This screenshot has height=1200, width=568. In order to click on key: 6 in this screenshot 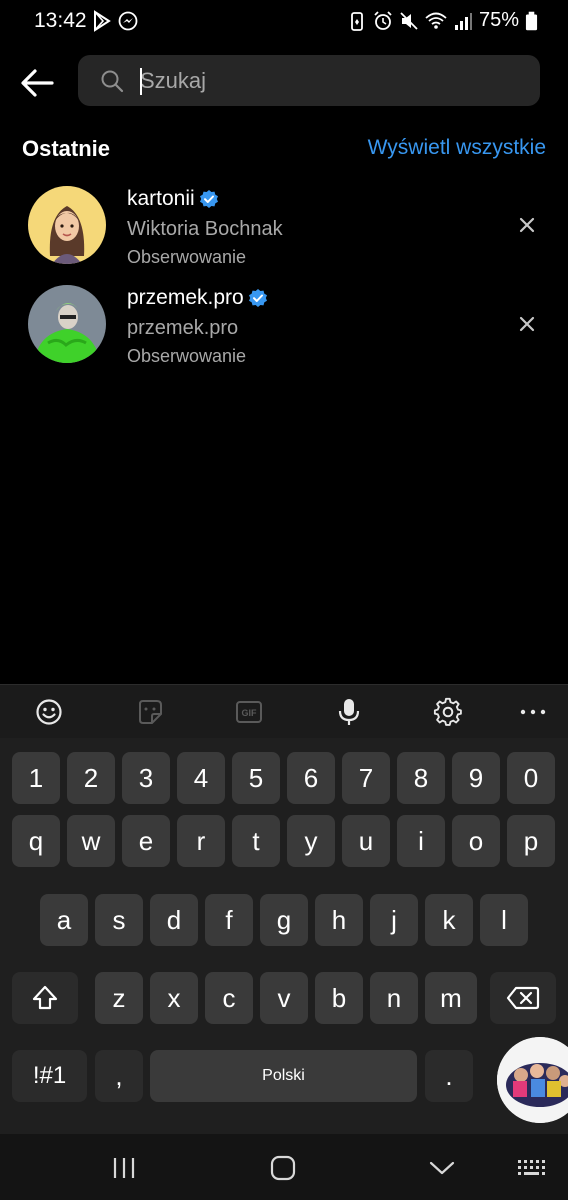, I will do `click(311, 778)`.